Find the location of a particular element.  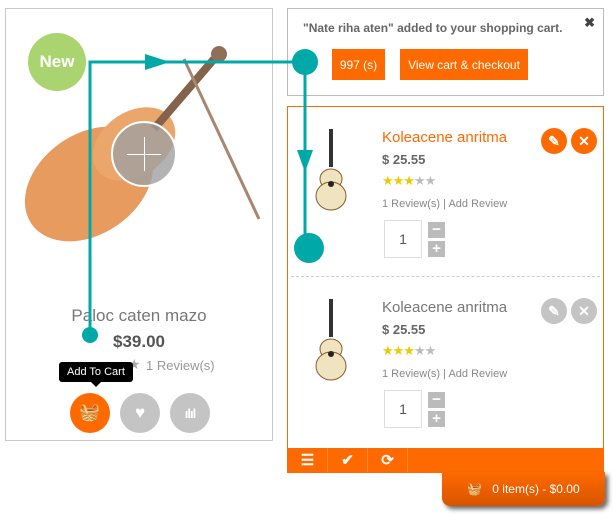

list-icon: ☰ is located at coordinates (308, 460).